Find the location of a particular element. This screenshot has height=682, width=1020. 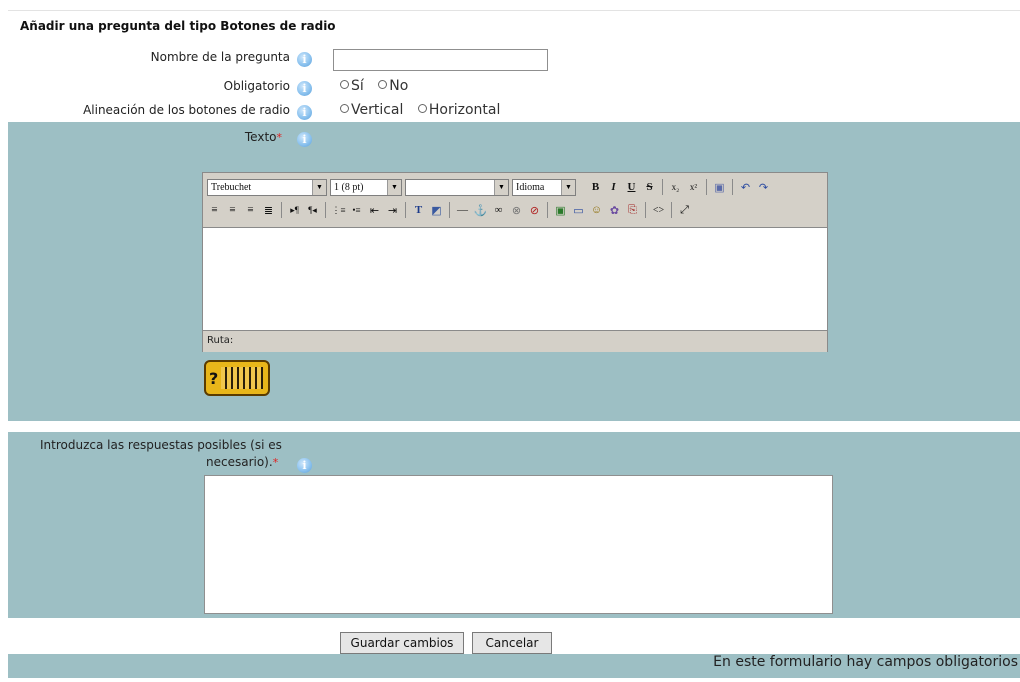

unlink-icon: ⊗ is located at coordinates (516, 210).